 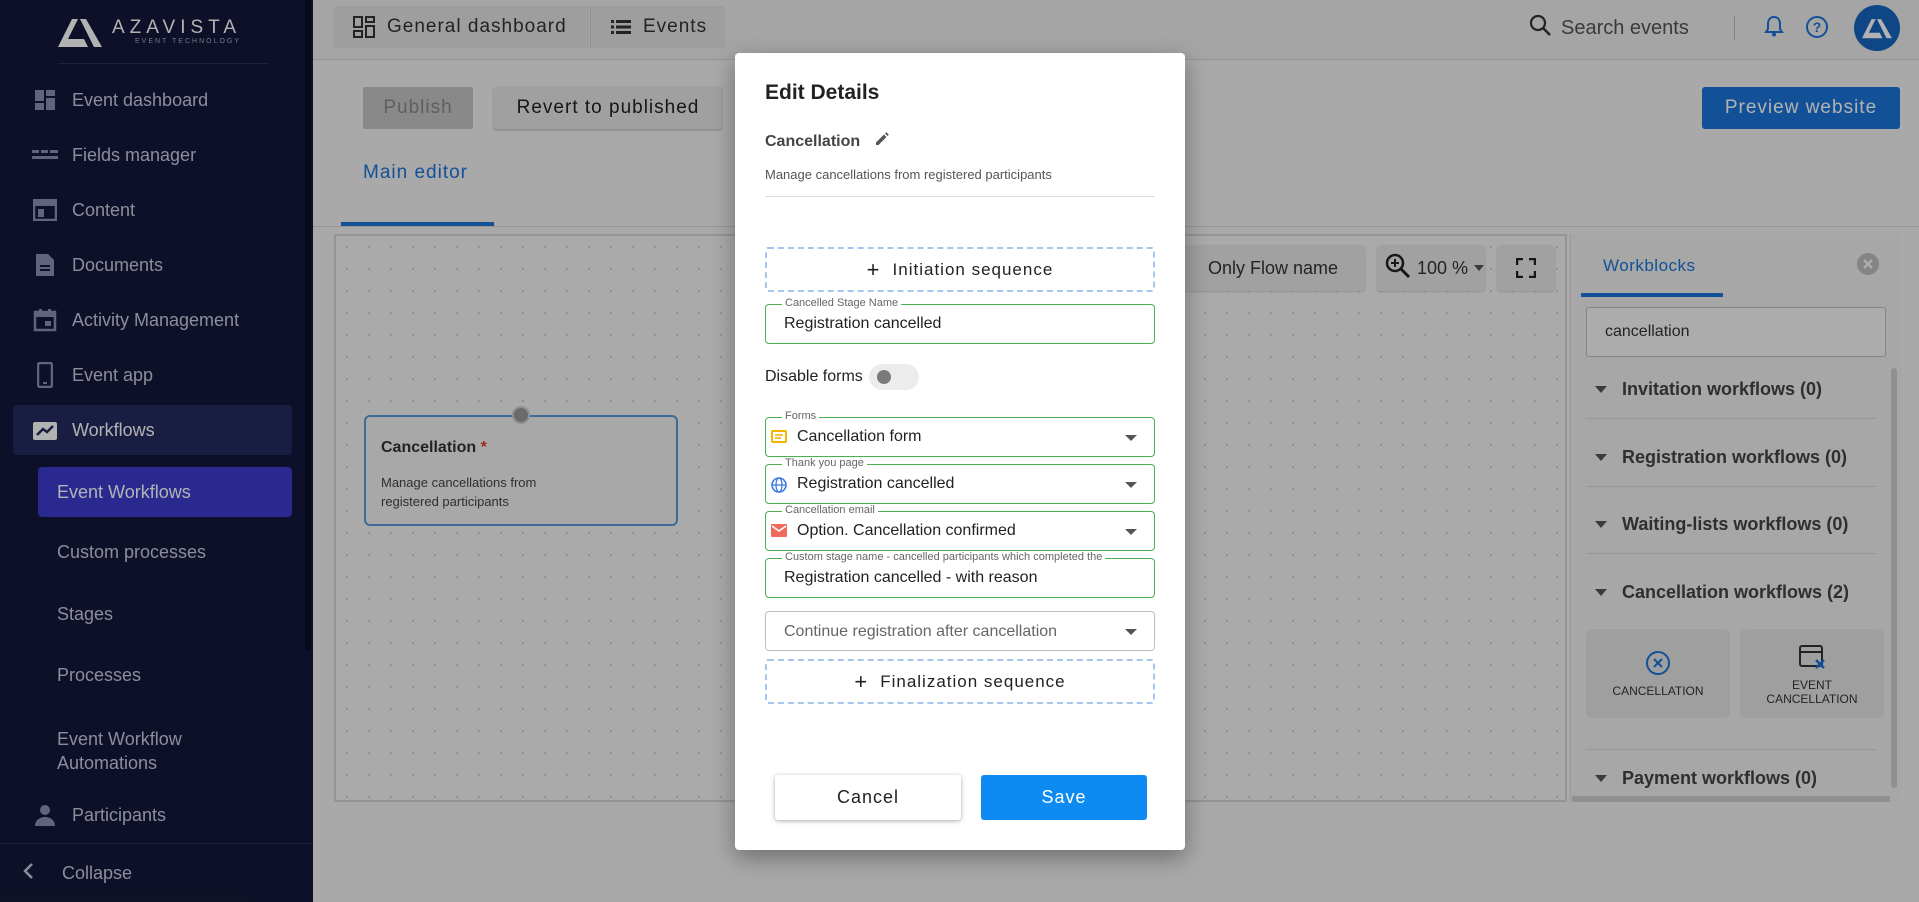 What do you see at coordinates (779, 439) in the screenshot?
I see `form-icon` at bounding box center [779, 439].